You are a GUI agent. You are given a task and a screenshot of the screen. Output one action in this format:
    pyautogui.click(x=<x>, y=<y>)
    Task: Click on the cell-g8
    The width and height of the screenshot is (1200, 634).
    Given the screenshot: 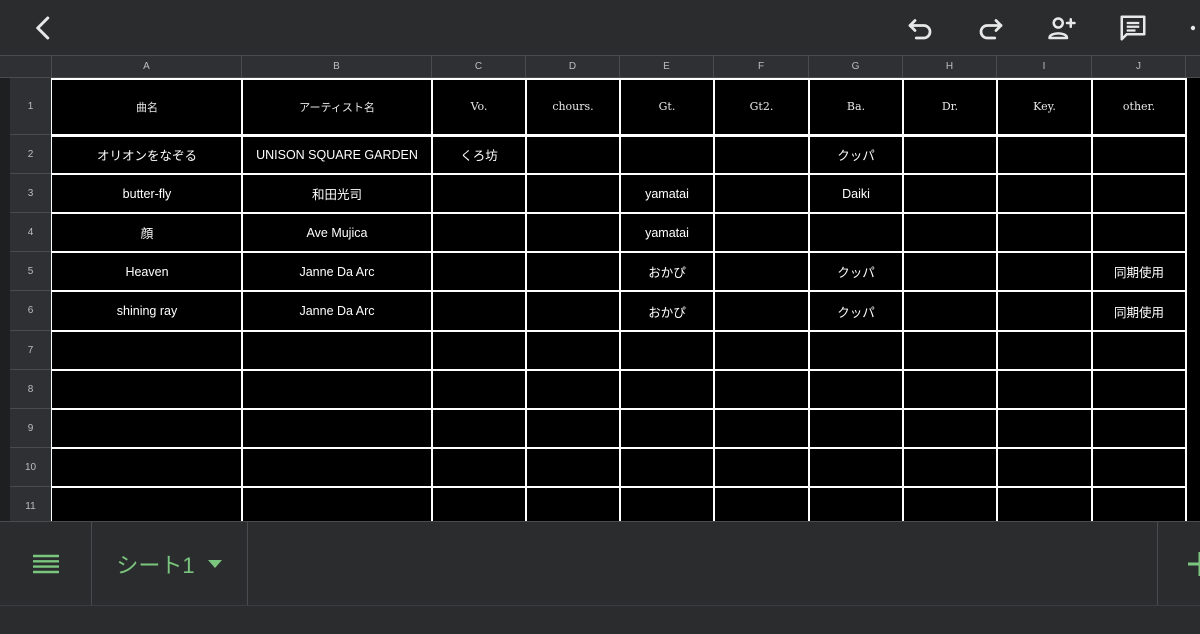 What is the action you would take?
    pyautogui.click(x=856, y=389)
    